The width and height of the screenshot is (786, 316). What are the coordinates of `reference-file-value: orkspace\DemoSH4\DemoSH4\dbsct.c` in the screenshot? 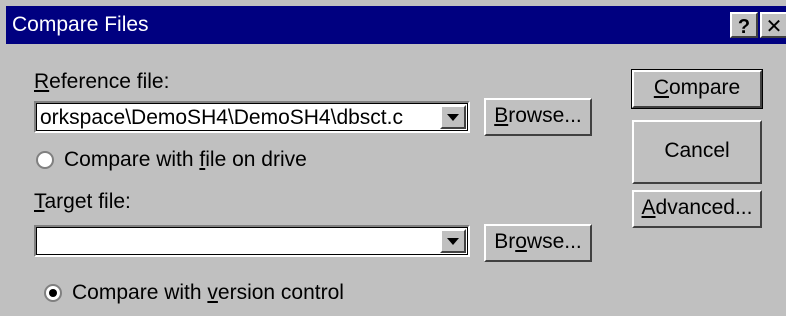 It's located at (221, 117).